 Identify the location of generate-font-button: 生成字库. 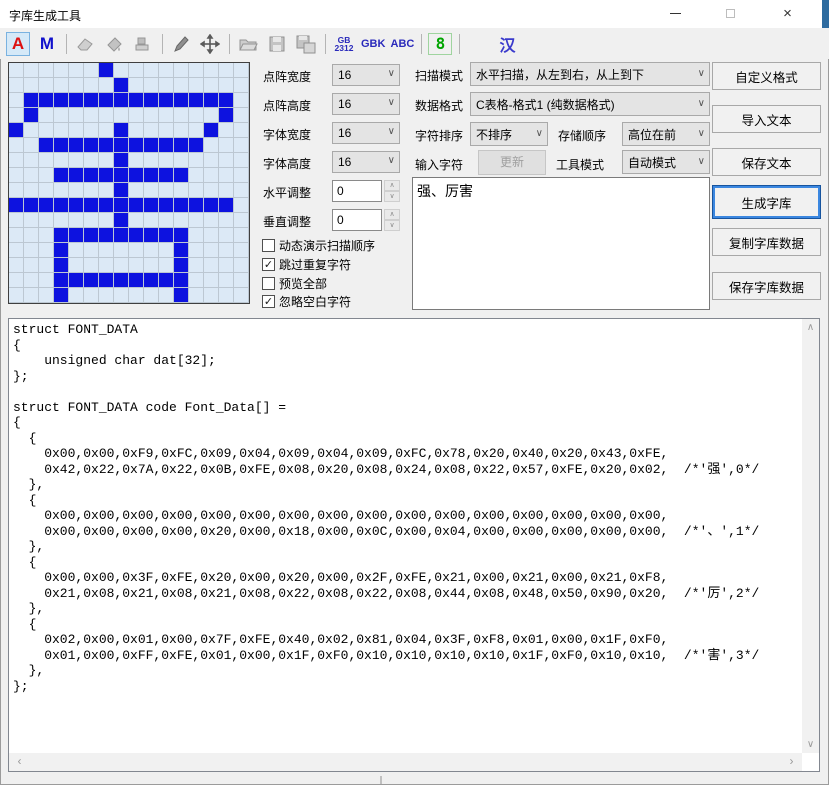
(766, 202).